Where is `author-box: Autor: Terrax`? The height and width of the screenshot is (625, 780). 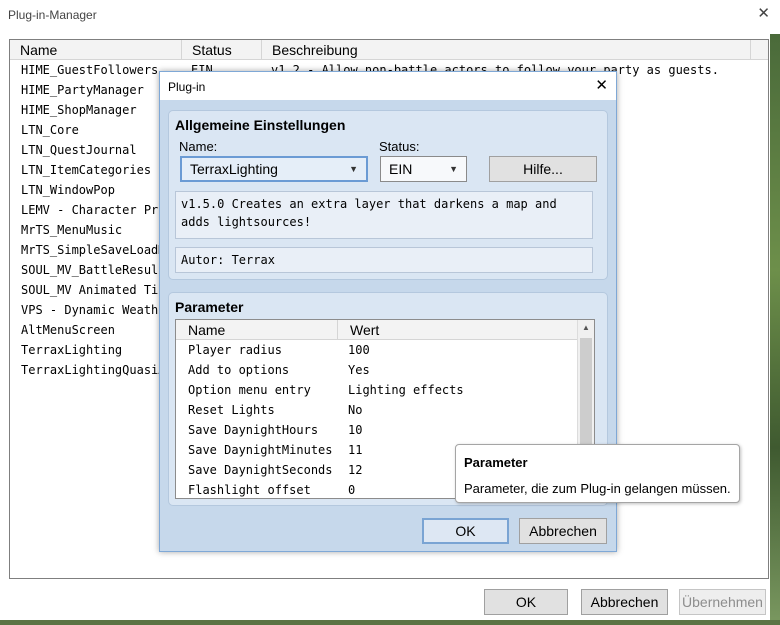 author-box: Autor: Terrax is located at coordinates (384, 260).